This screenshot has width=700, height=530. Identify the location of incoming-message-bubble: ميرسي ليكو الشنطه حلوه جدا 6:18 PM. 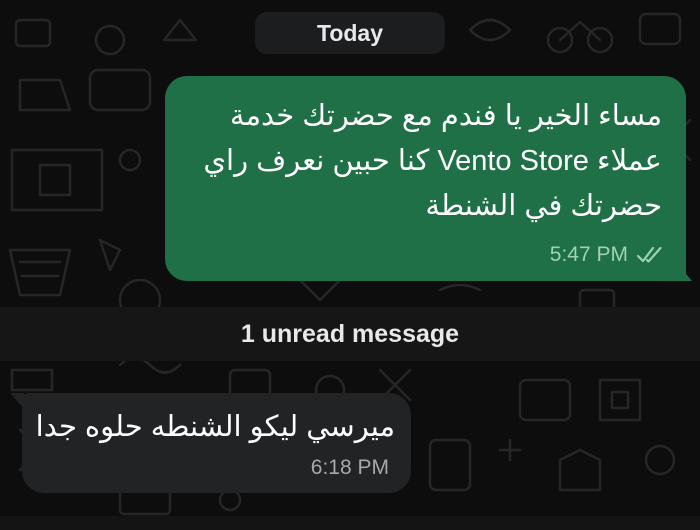
(216, 443).